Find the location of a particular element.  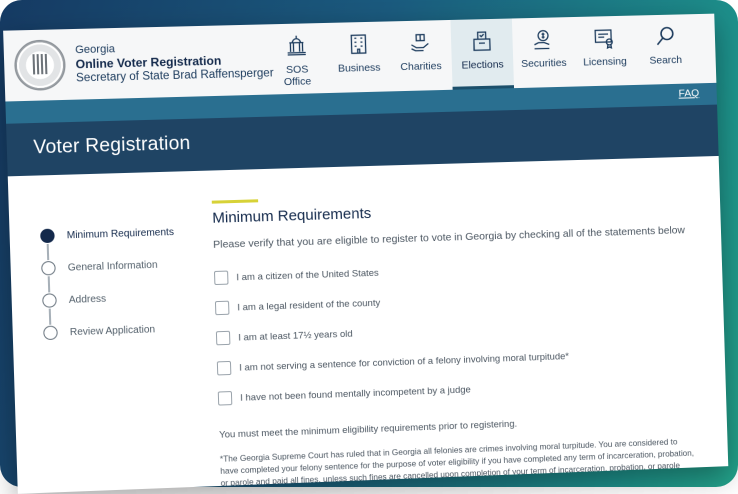

citizen-checkbox is located at coordinates (221, 278).